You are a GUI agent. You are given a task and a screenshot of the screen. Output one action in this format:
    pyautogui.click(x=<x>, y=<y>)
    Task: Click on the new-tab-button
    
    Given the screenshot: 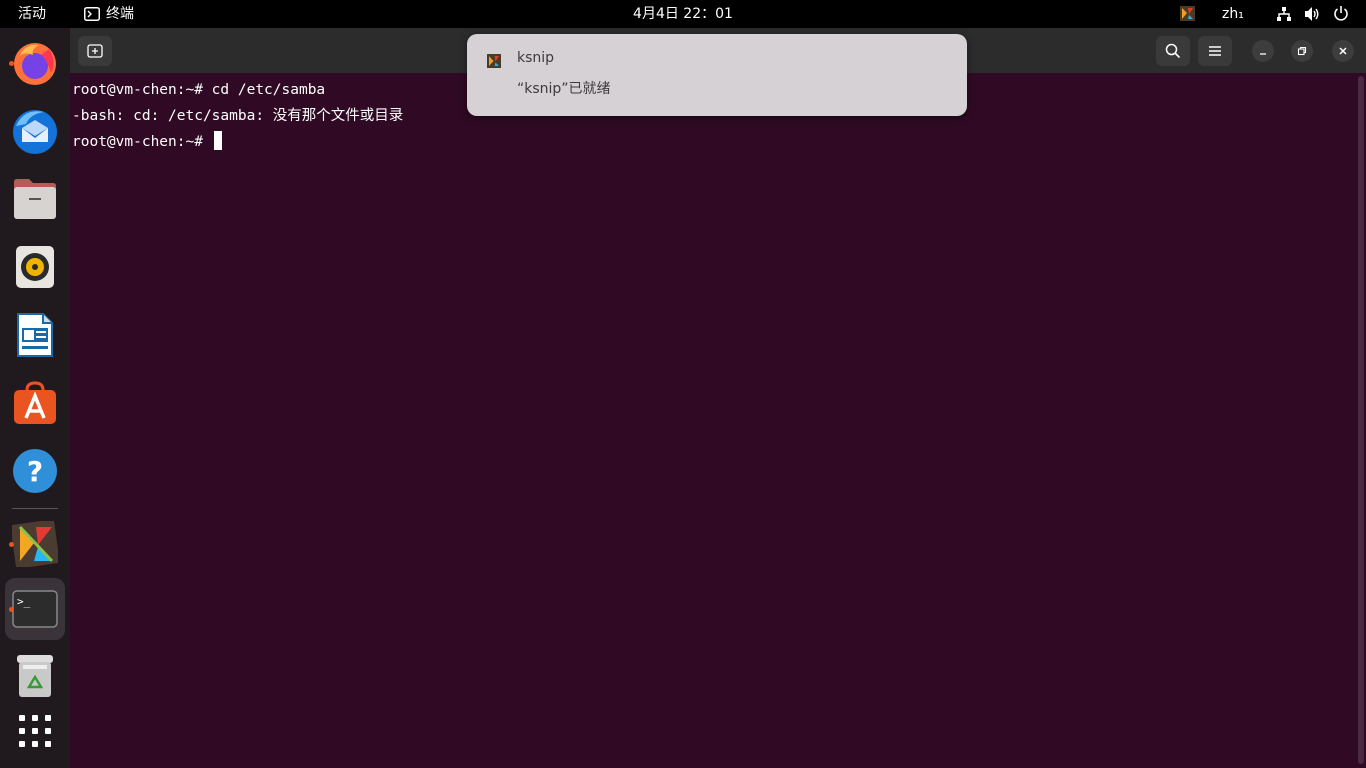 What is the action you would take?
    pyautogui.click(x=95, y=51)
    